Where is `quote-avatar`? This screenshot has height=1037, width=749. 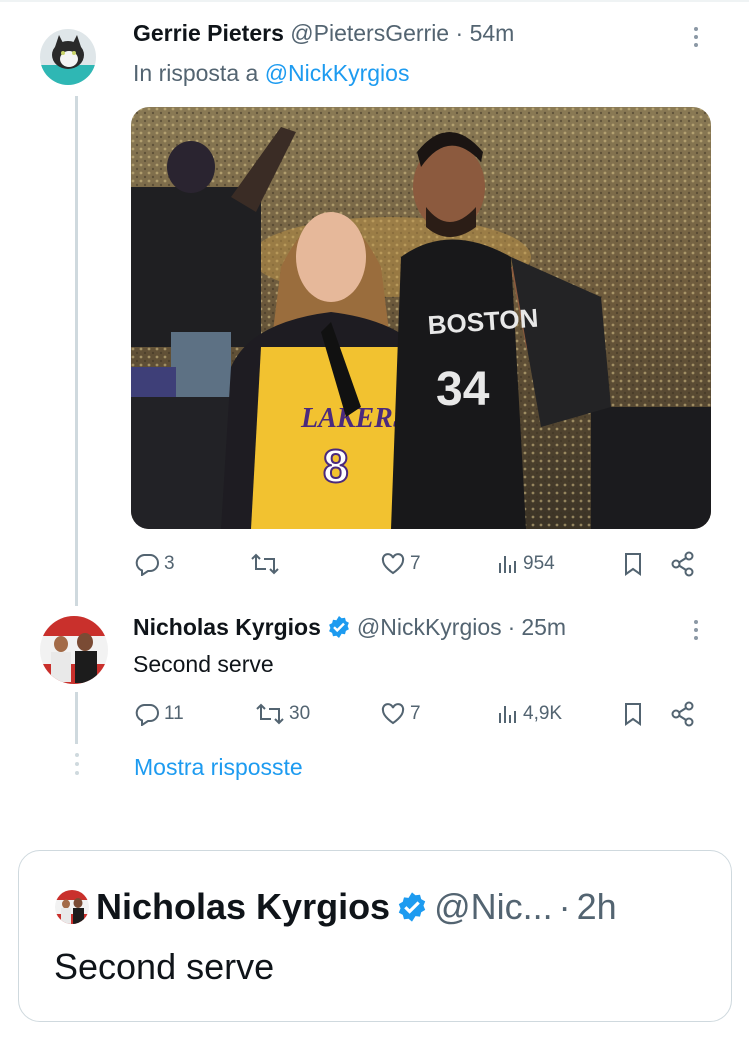 quote-avatar is located at coordinates (72, 907).